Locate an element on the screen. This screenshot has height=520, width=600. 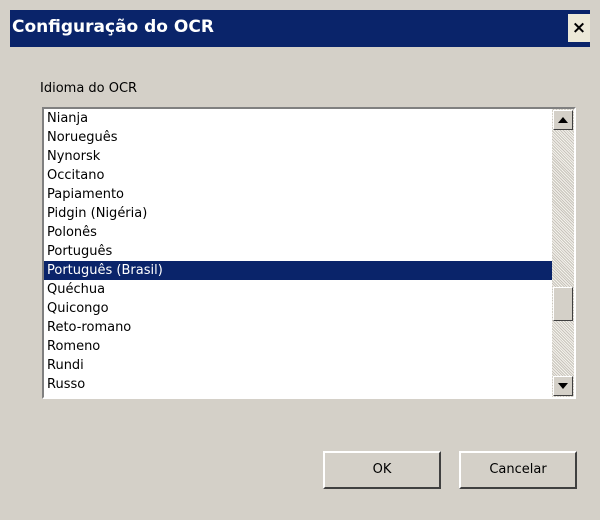
language-list-item: Quéchua is located at coordinates (298, 289).